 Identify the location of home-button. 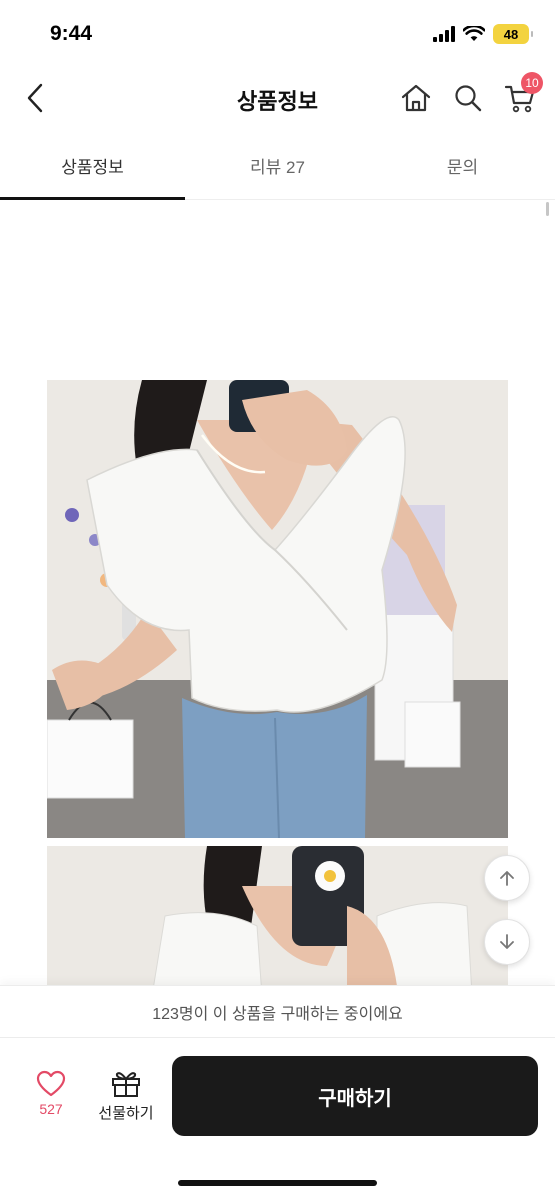
(416, 98).